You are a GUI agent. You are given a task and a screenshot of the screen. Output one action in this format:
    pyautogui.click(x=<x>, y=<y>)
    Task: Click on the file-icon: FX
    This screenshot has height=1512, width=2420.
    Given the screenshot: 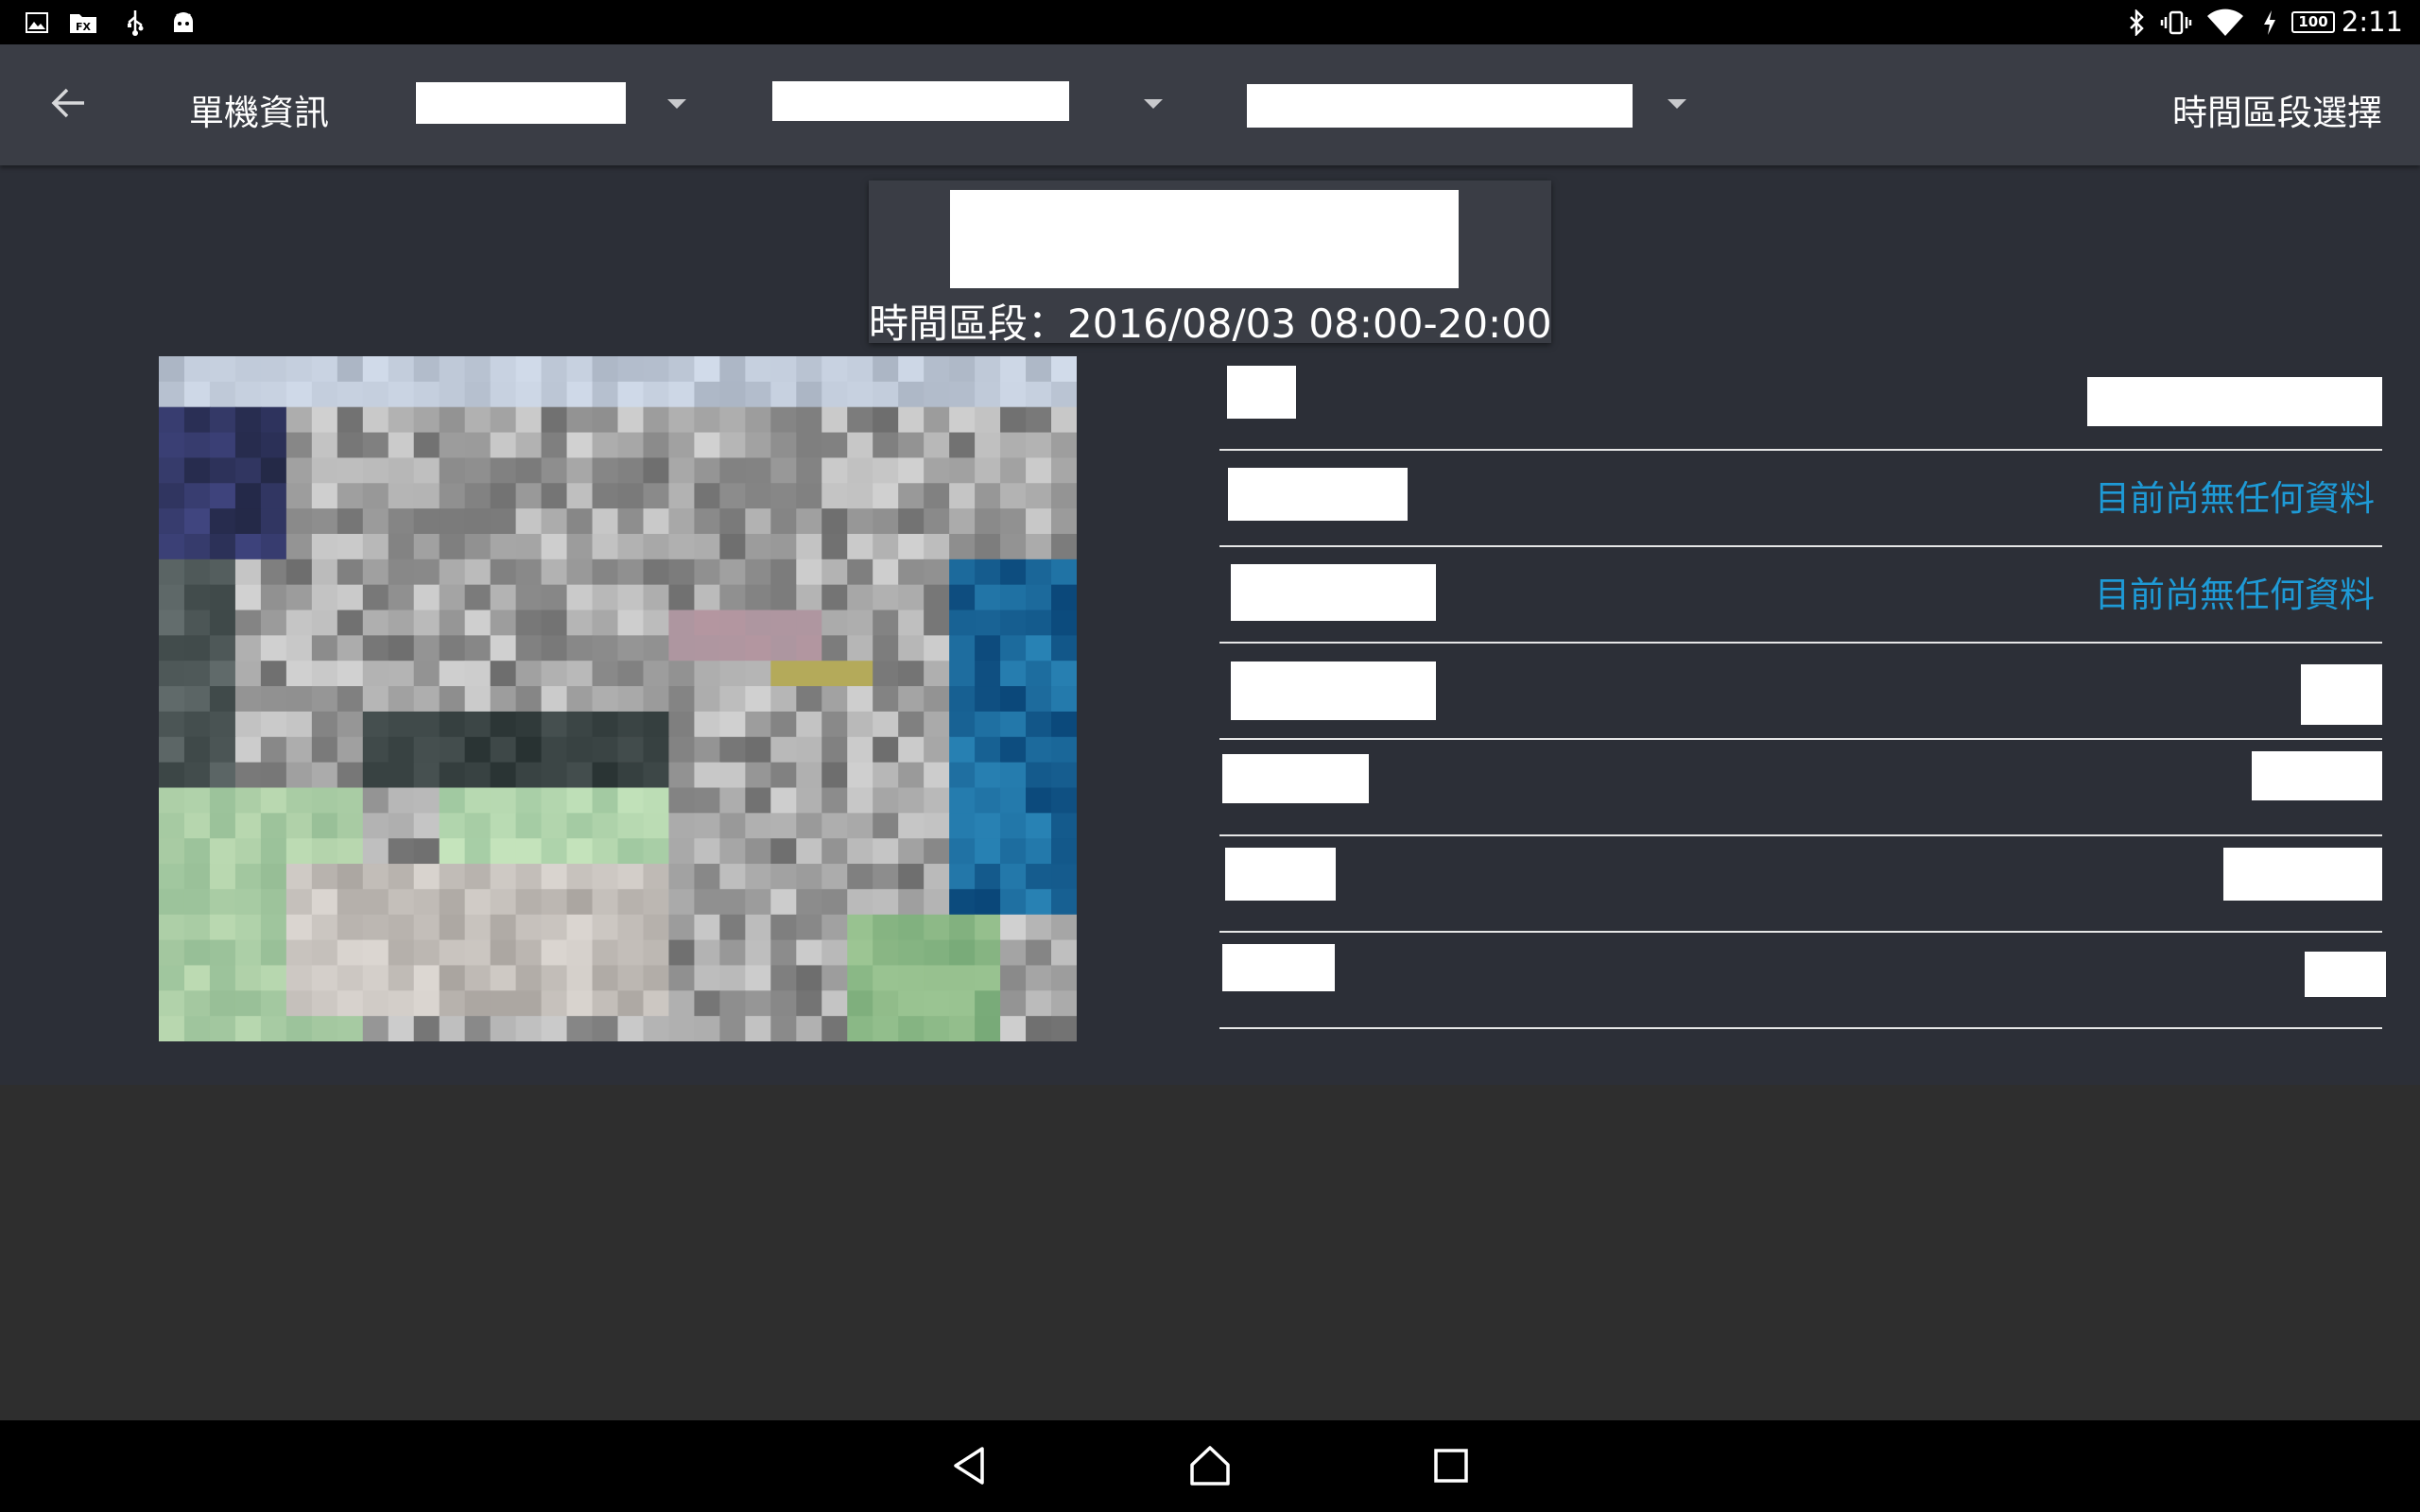 What is the action you would take?
    pyautogui.click(x=83, y=22)
    